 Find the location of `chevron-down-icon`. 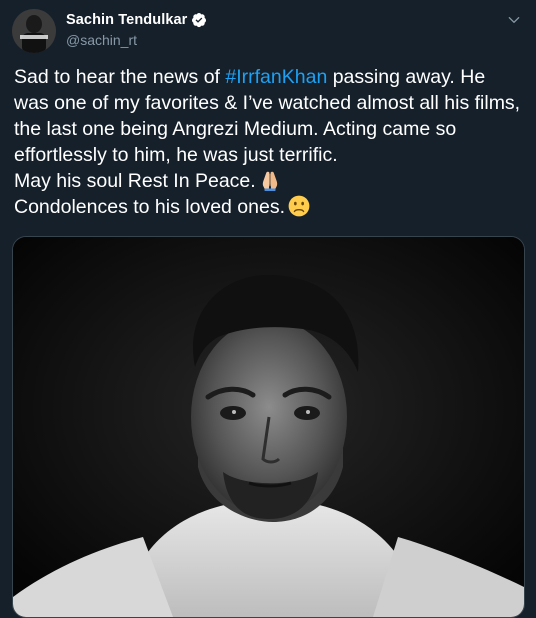

chevron-down-icon is located at coordinates (514, 20).